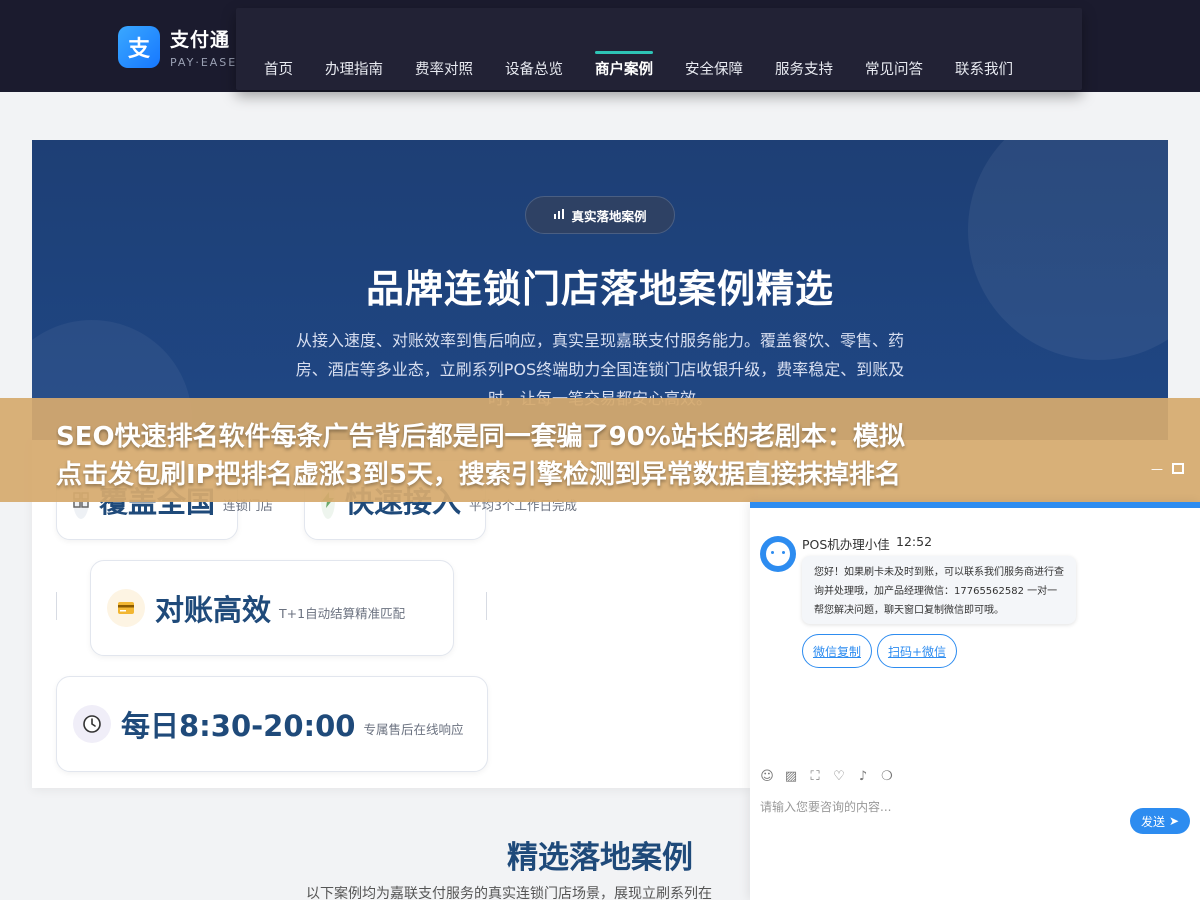 This screenshot has height=900, width=1200. Describe the element at coordinates (139, 47) in the screenshot. I see `logo-mark: 支` at that location.